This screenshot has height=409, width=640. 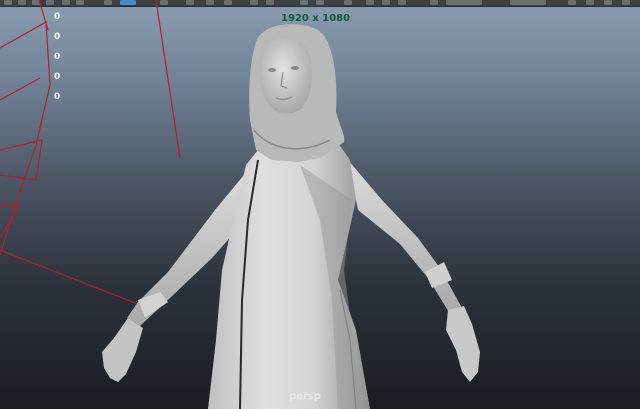 I want to click on resolution-gate-label: 1920 x 1080, so click(x=316, y=18).